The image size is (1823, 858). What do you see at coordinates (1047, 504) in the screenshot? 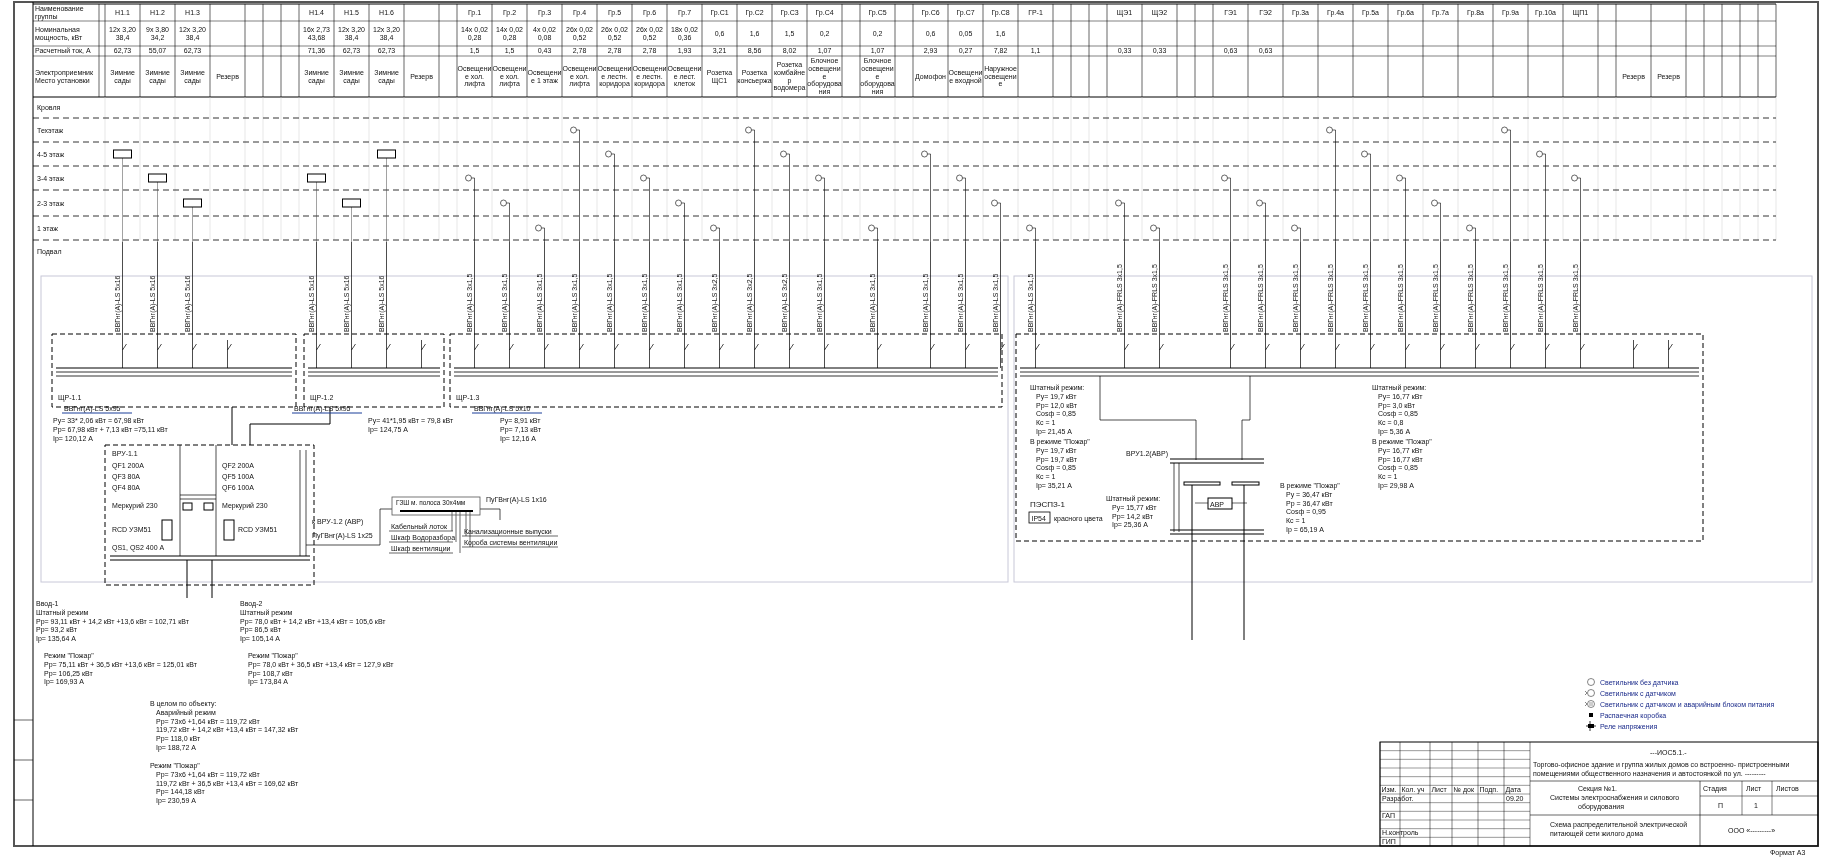
I see `panel-label: ПЭСПЗ-1` at bounding box center [1047, 504].